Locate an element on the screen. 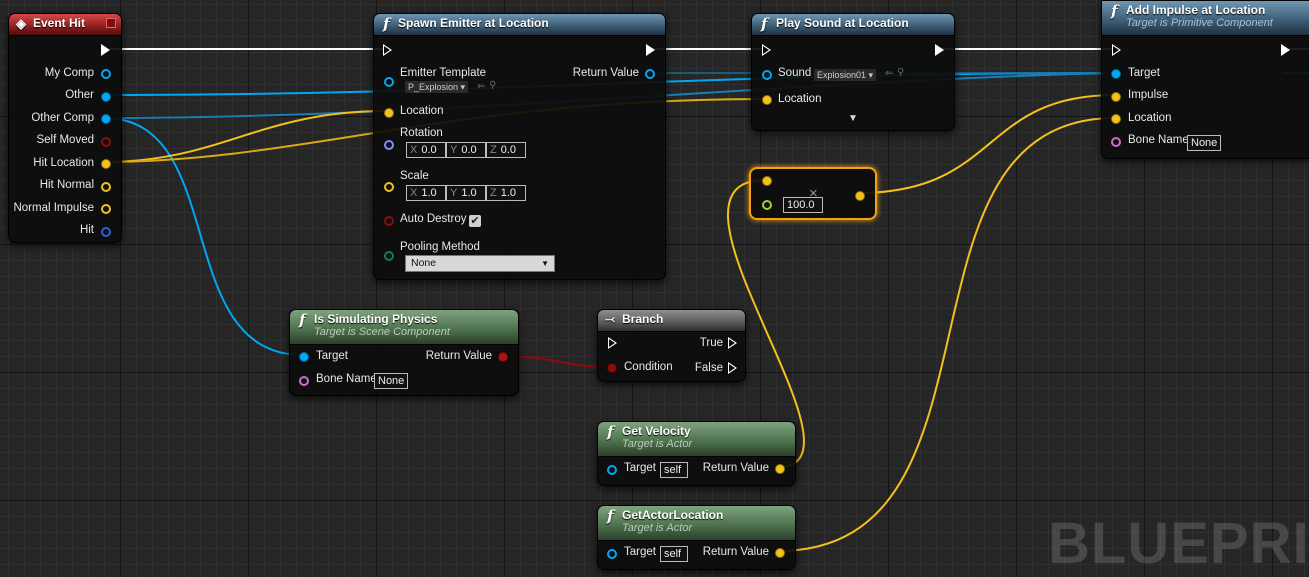 The width and height of the screenshot is (1309, 577). emitter-template-dropdown: P_Explosion ▾ is located at coordinates (437, 87).